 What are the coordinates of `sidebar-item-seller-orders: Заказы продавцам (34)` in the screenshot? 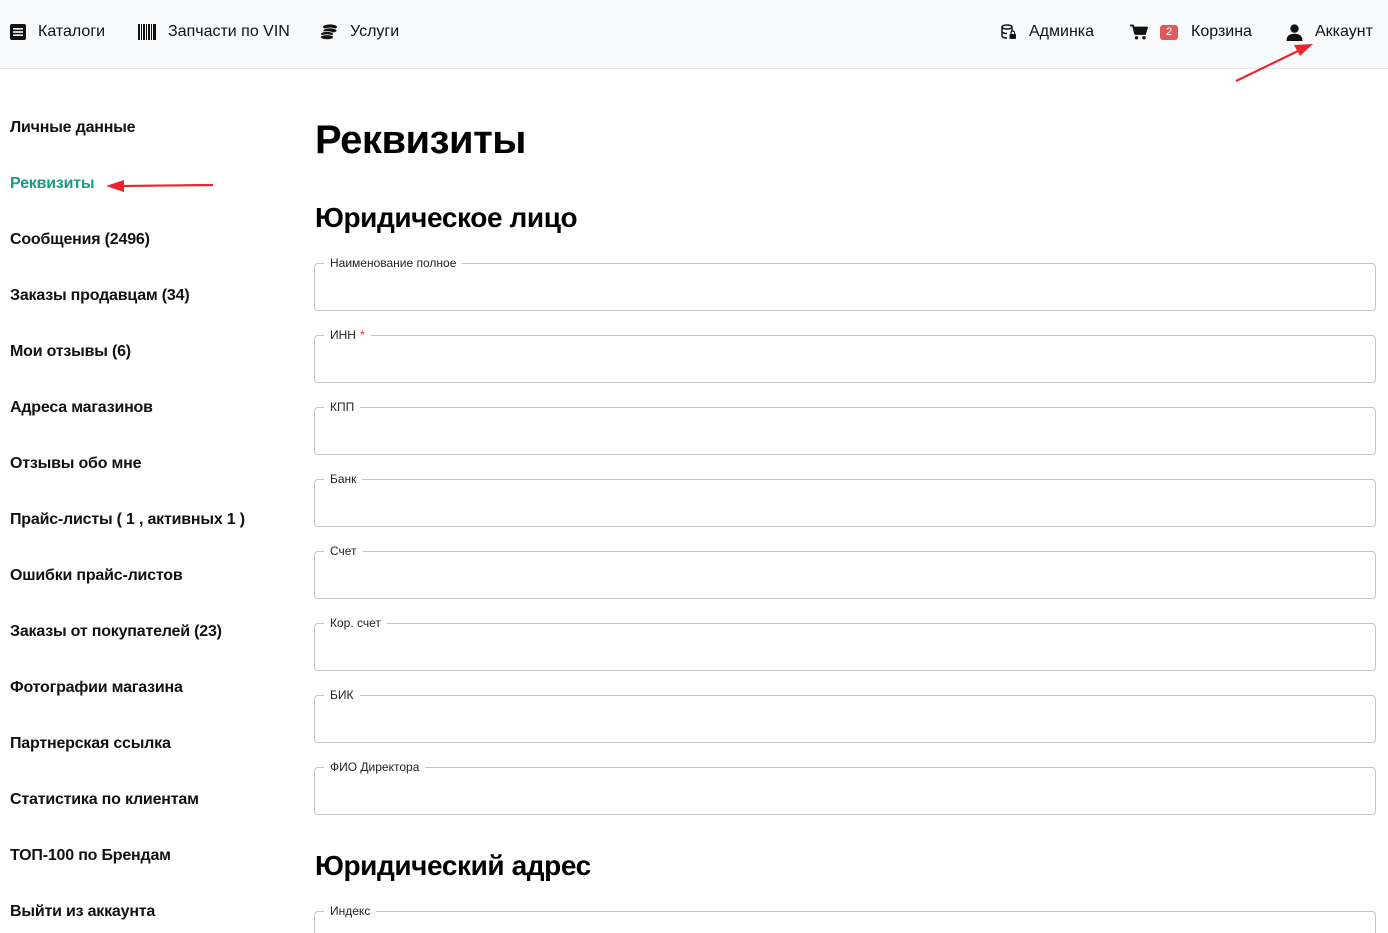 It's located at (100, 296).